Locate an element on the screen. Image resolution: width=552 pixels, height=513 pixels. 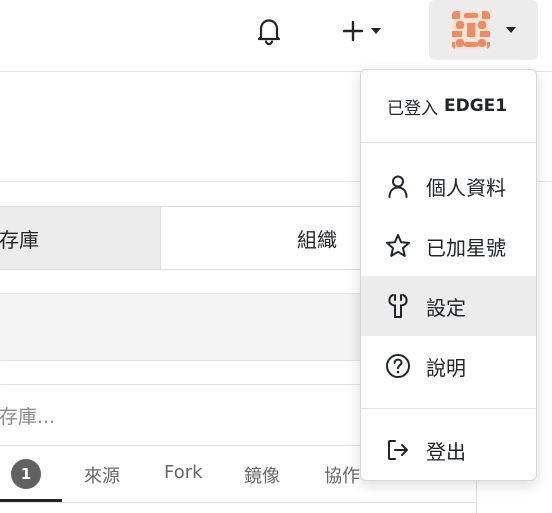
create-new-button is located at coordinates (362, 31).